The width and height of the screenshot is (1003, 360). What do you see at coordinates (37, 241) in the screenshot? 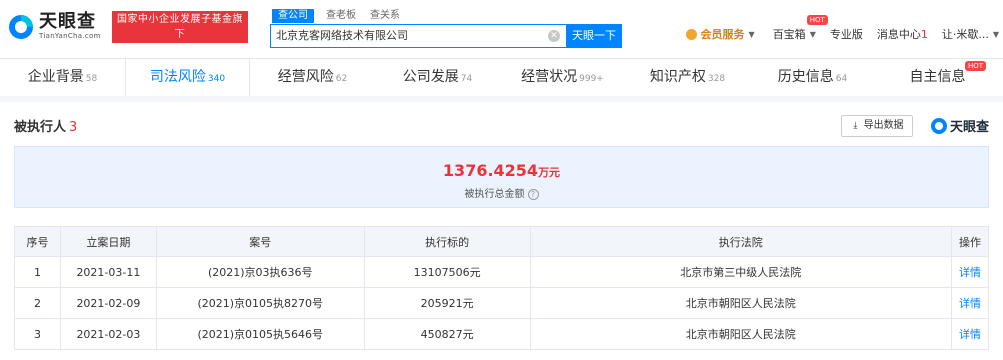
I see `column-header: 序号` at bounding box center [37, 241].